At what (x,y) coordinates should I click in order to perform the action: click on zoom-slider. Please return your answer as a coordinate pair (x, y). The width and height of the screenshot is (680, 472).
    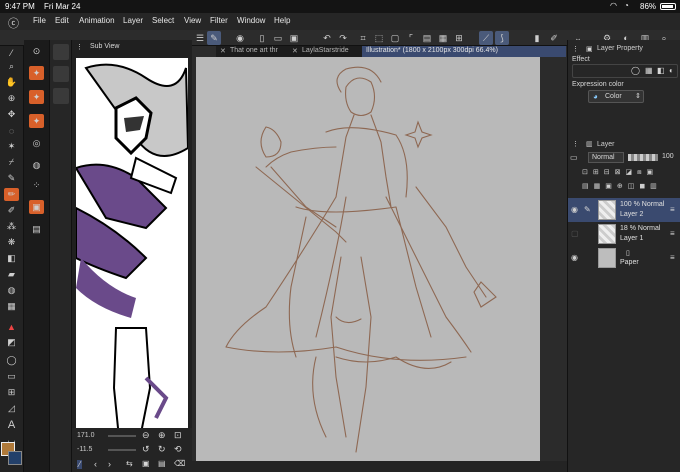
    Looking at the image, I should click on (122, 436).